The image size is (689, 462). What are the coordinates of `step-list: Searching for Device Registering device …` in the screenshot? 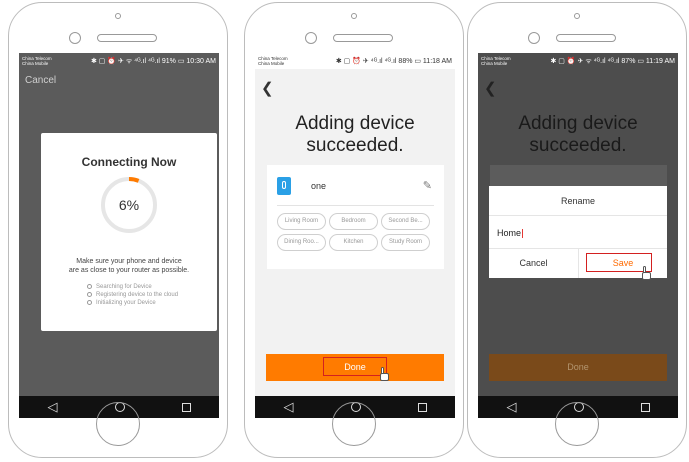 It's located at (132, 295).